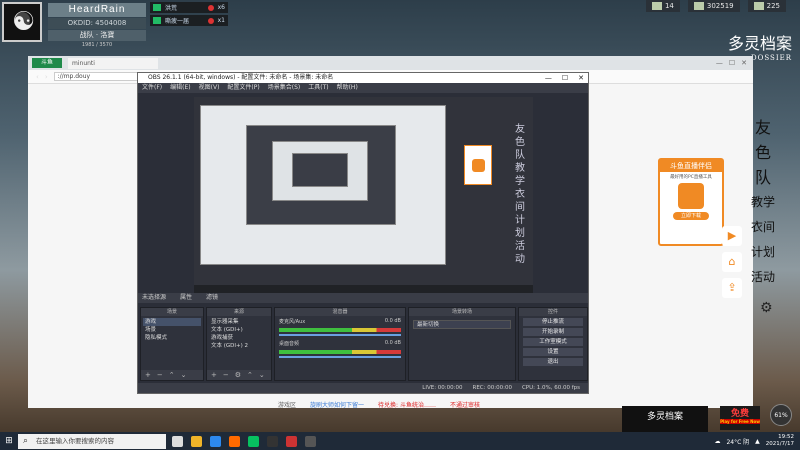  Describe the element at coordinates (462, 324) in the screenshot. I see `transition-select: 最新切换` at that location.